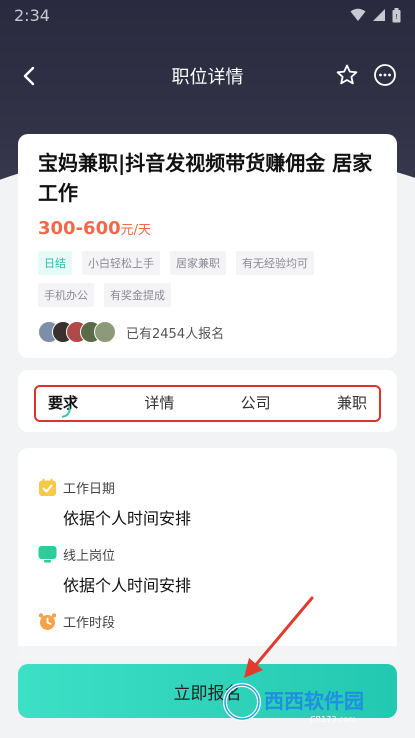 This screenshot has width=415, height=738. I want to click on detail-row-work-hours: 工作时段, so click(207, 621).